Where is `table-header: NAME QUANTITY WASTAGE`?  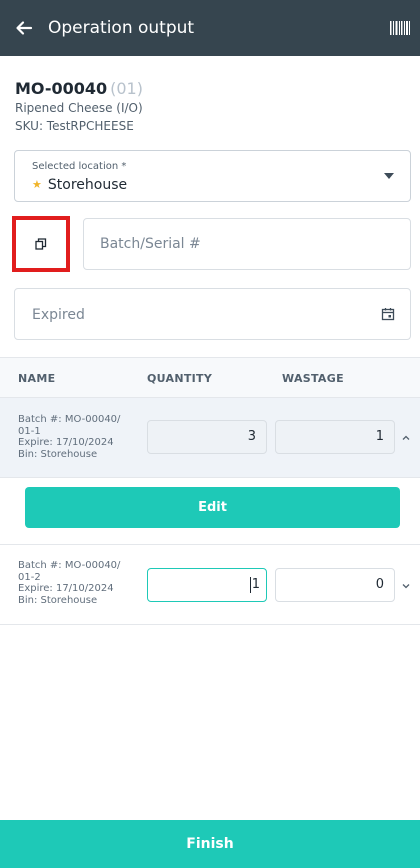 table-header: NAME QUANTITY WASTAGE is located at coordinates (210, 378).